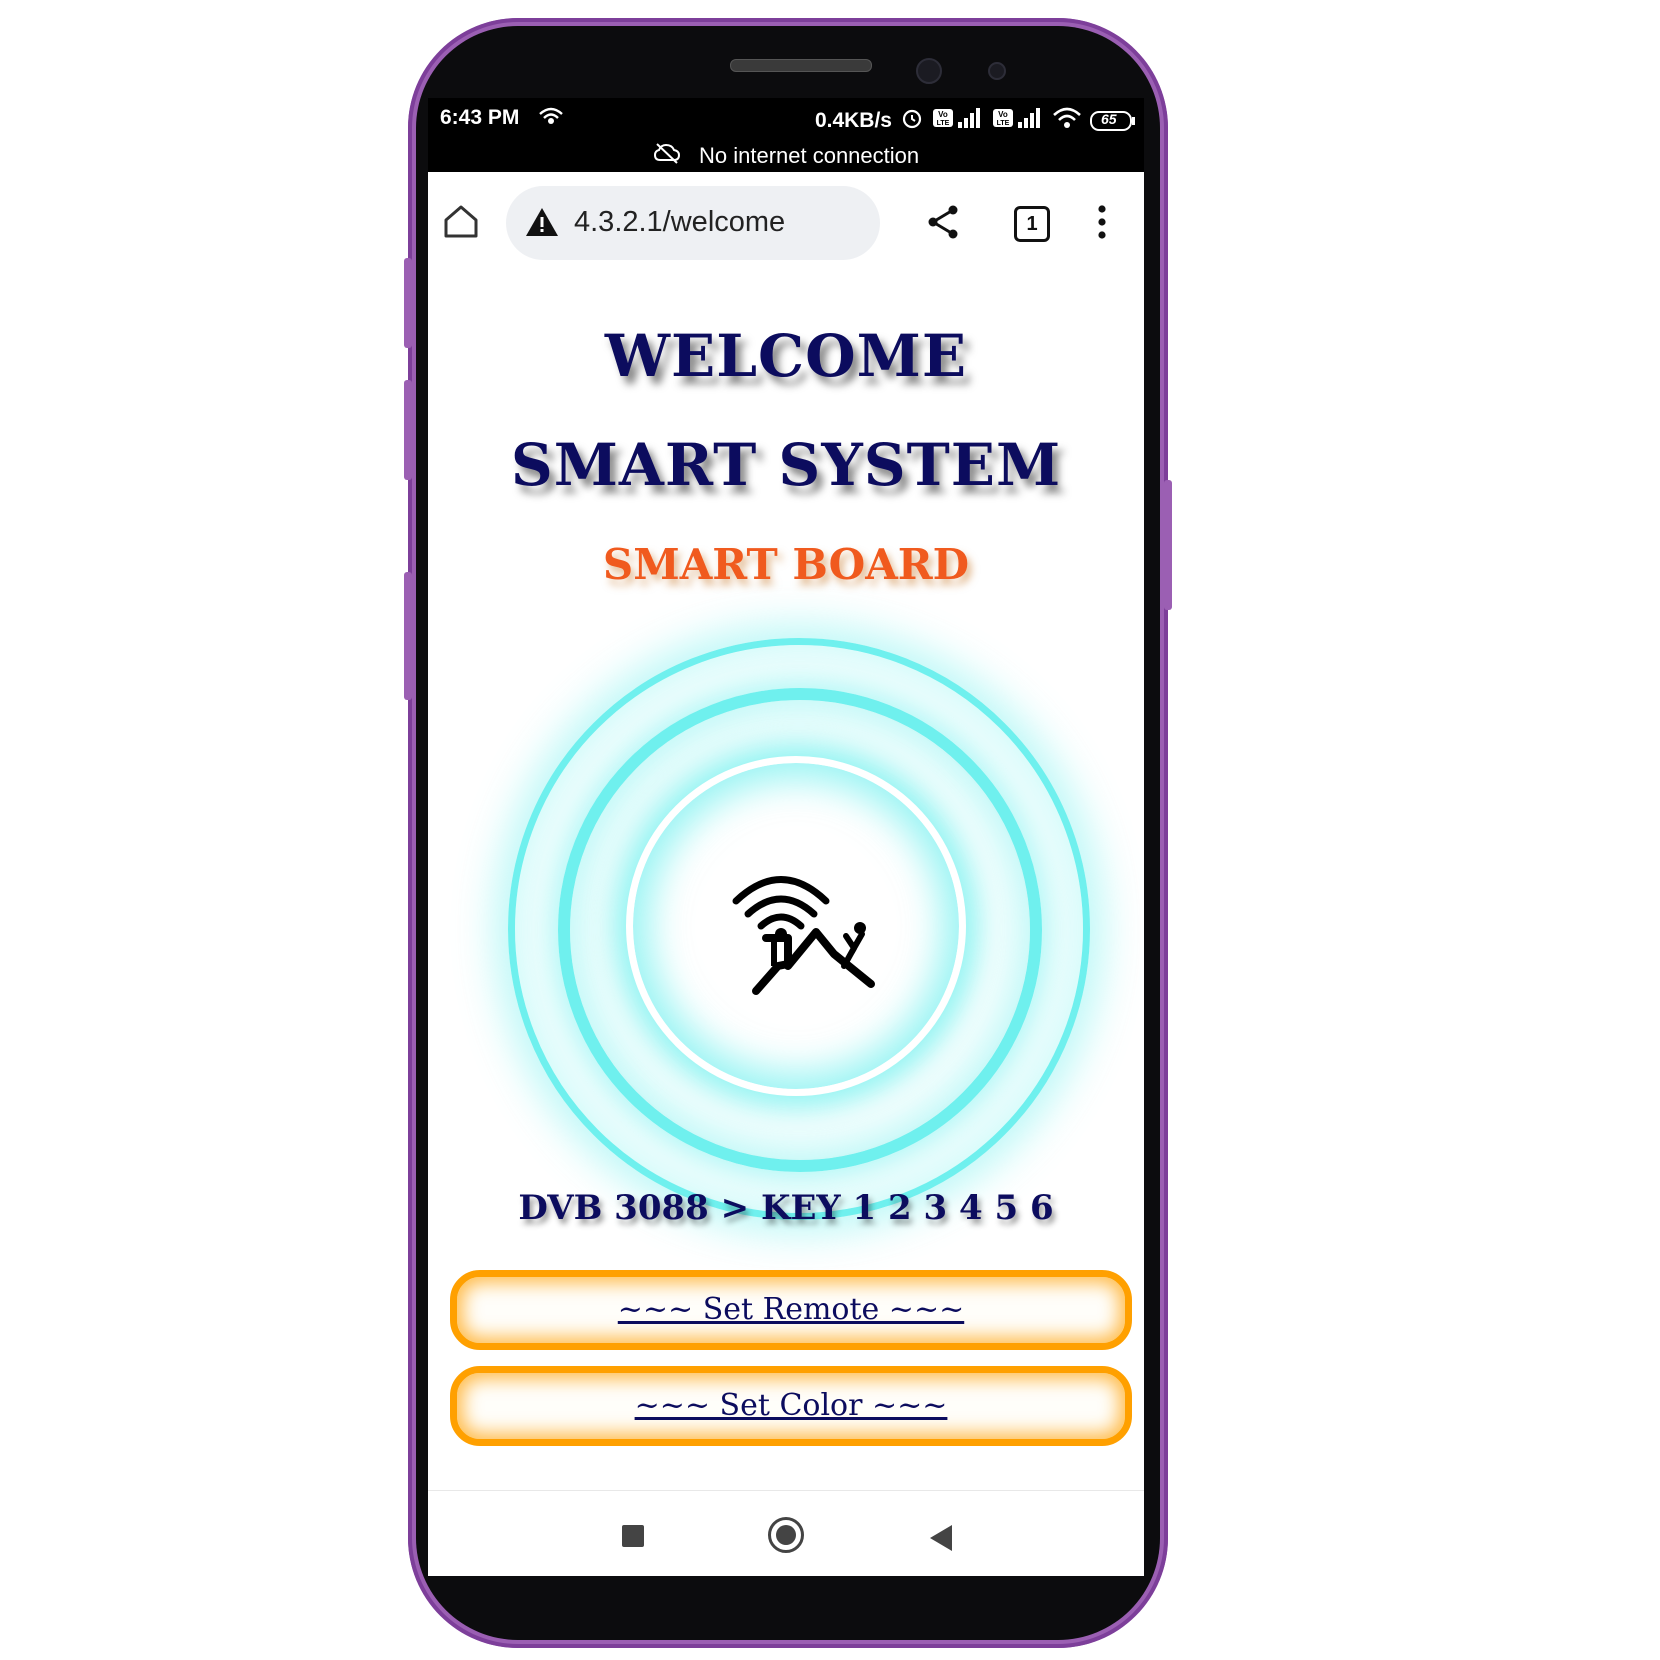 This screenshot has height=1660, width=1660. What do you see at coordinates (853, 120) in the screenshot?
I see `network-speed: 0.4KB/s` at bounding box center [853, 120].